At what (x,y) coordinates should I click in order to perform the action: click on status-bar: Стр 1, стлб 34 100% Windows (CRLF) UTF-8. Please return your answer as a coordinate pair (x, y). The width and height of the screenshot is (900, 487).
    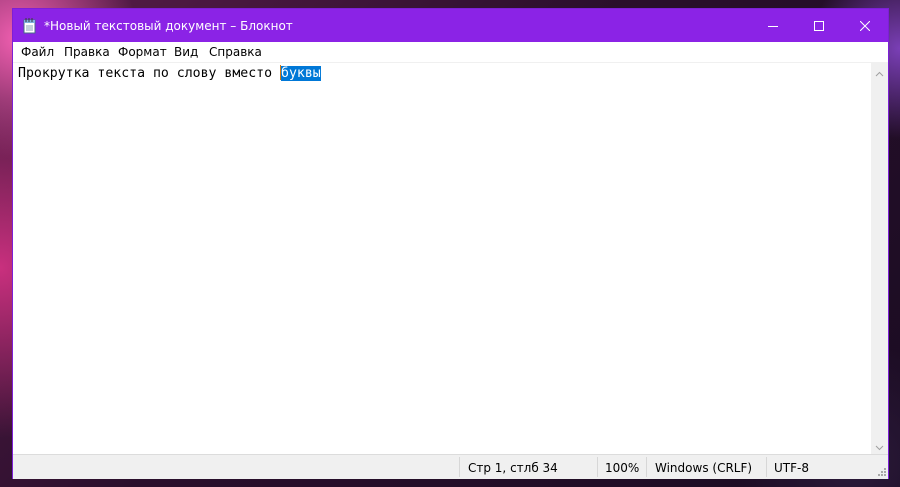
    Looking at the image, I should click on (450, 466).